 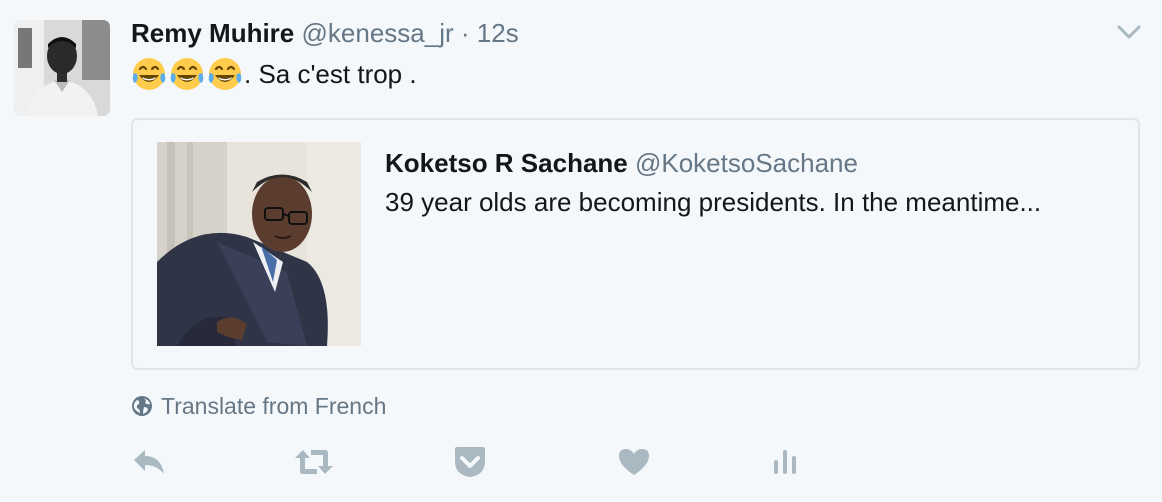 I want to click on retweet-icon, so click(x=314, y=462).